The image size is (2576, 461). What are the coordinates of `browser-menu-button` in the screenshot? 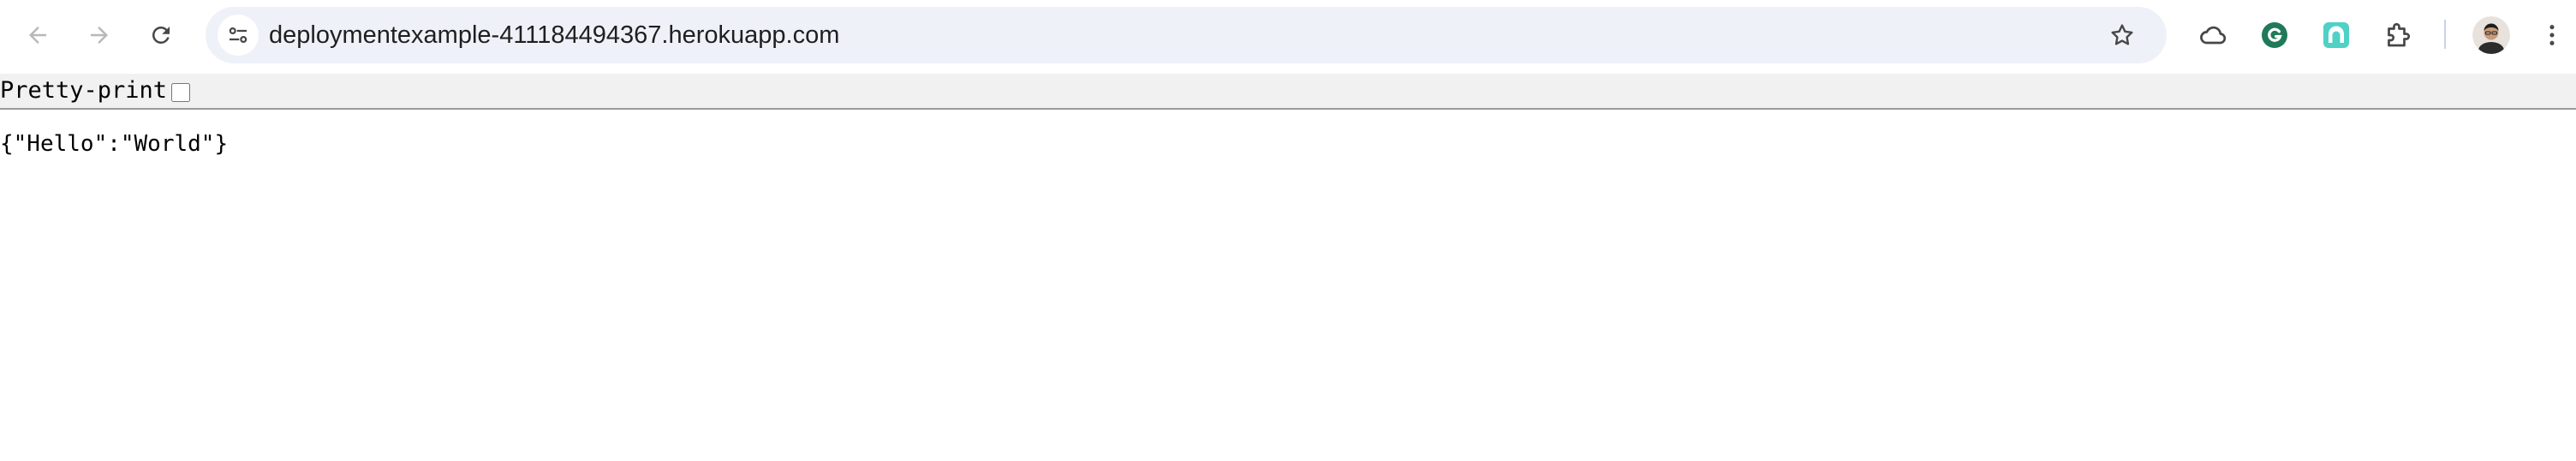 It's located at (2552, 35).